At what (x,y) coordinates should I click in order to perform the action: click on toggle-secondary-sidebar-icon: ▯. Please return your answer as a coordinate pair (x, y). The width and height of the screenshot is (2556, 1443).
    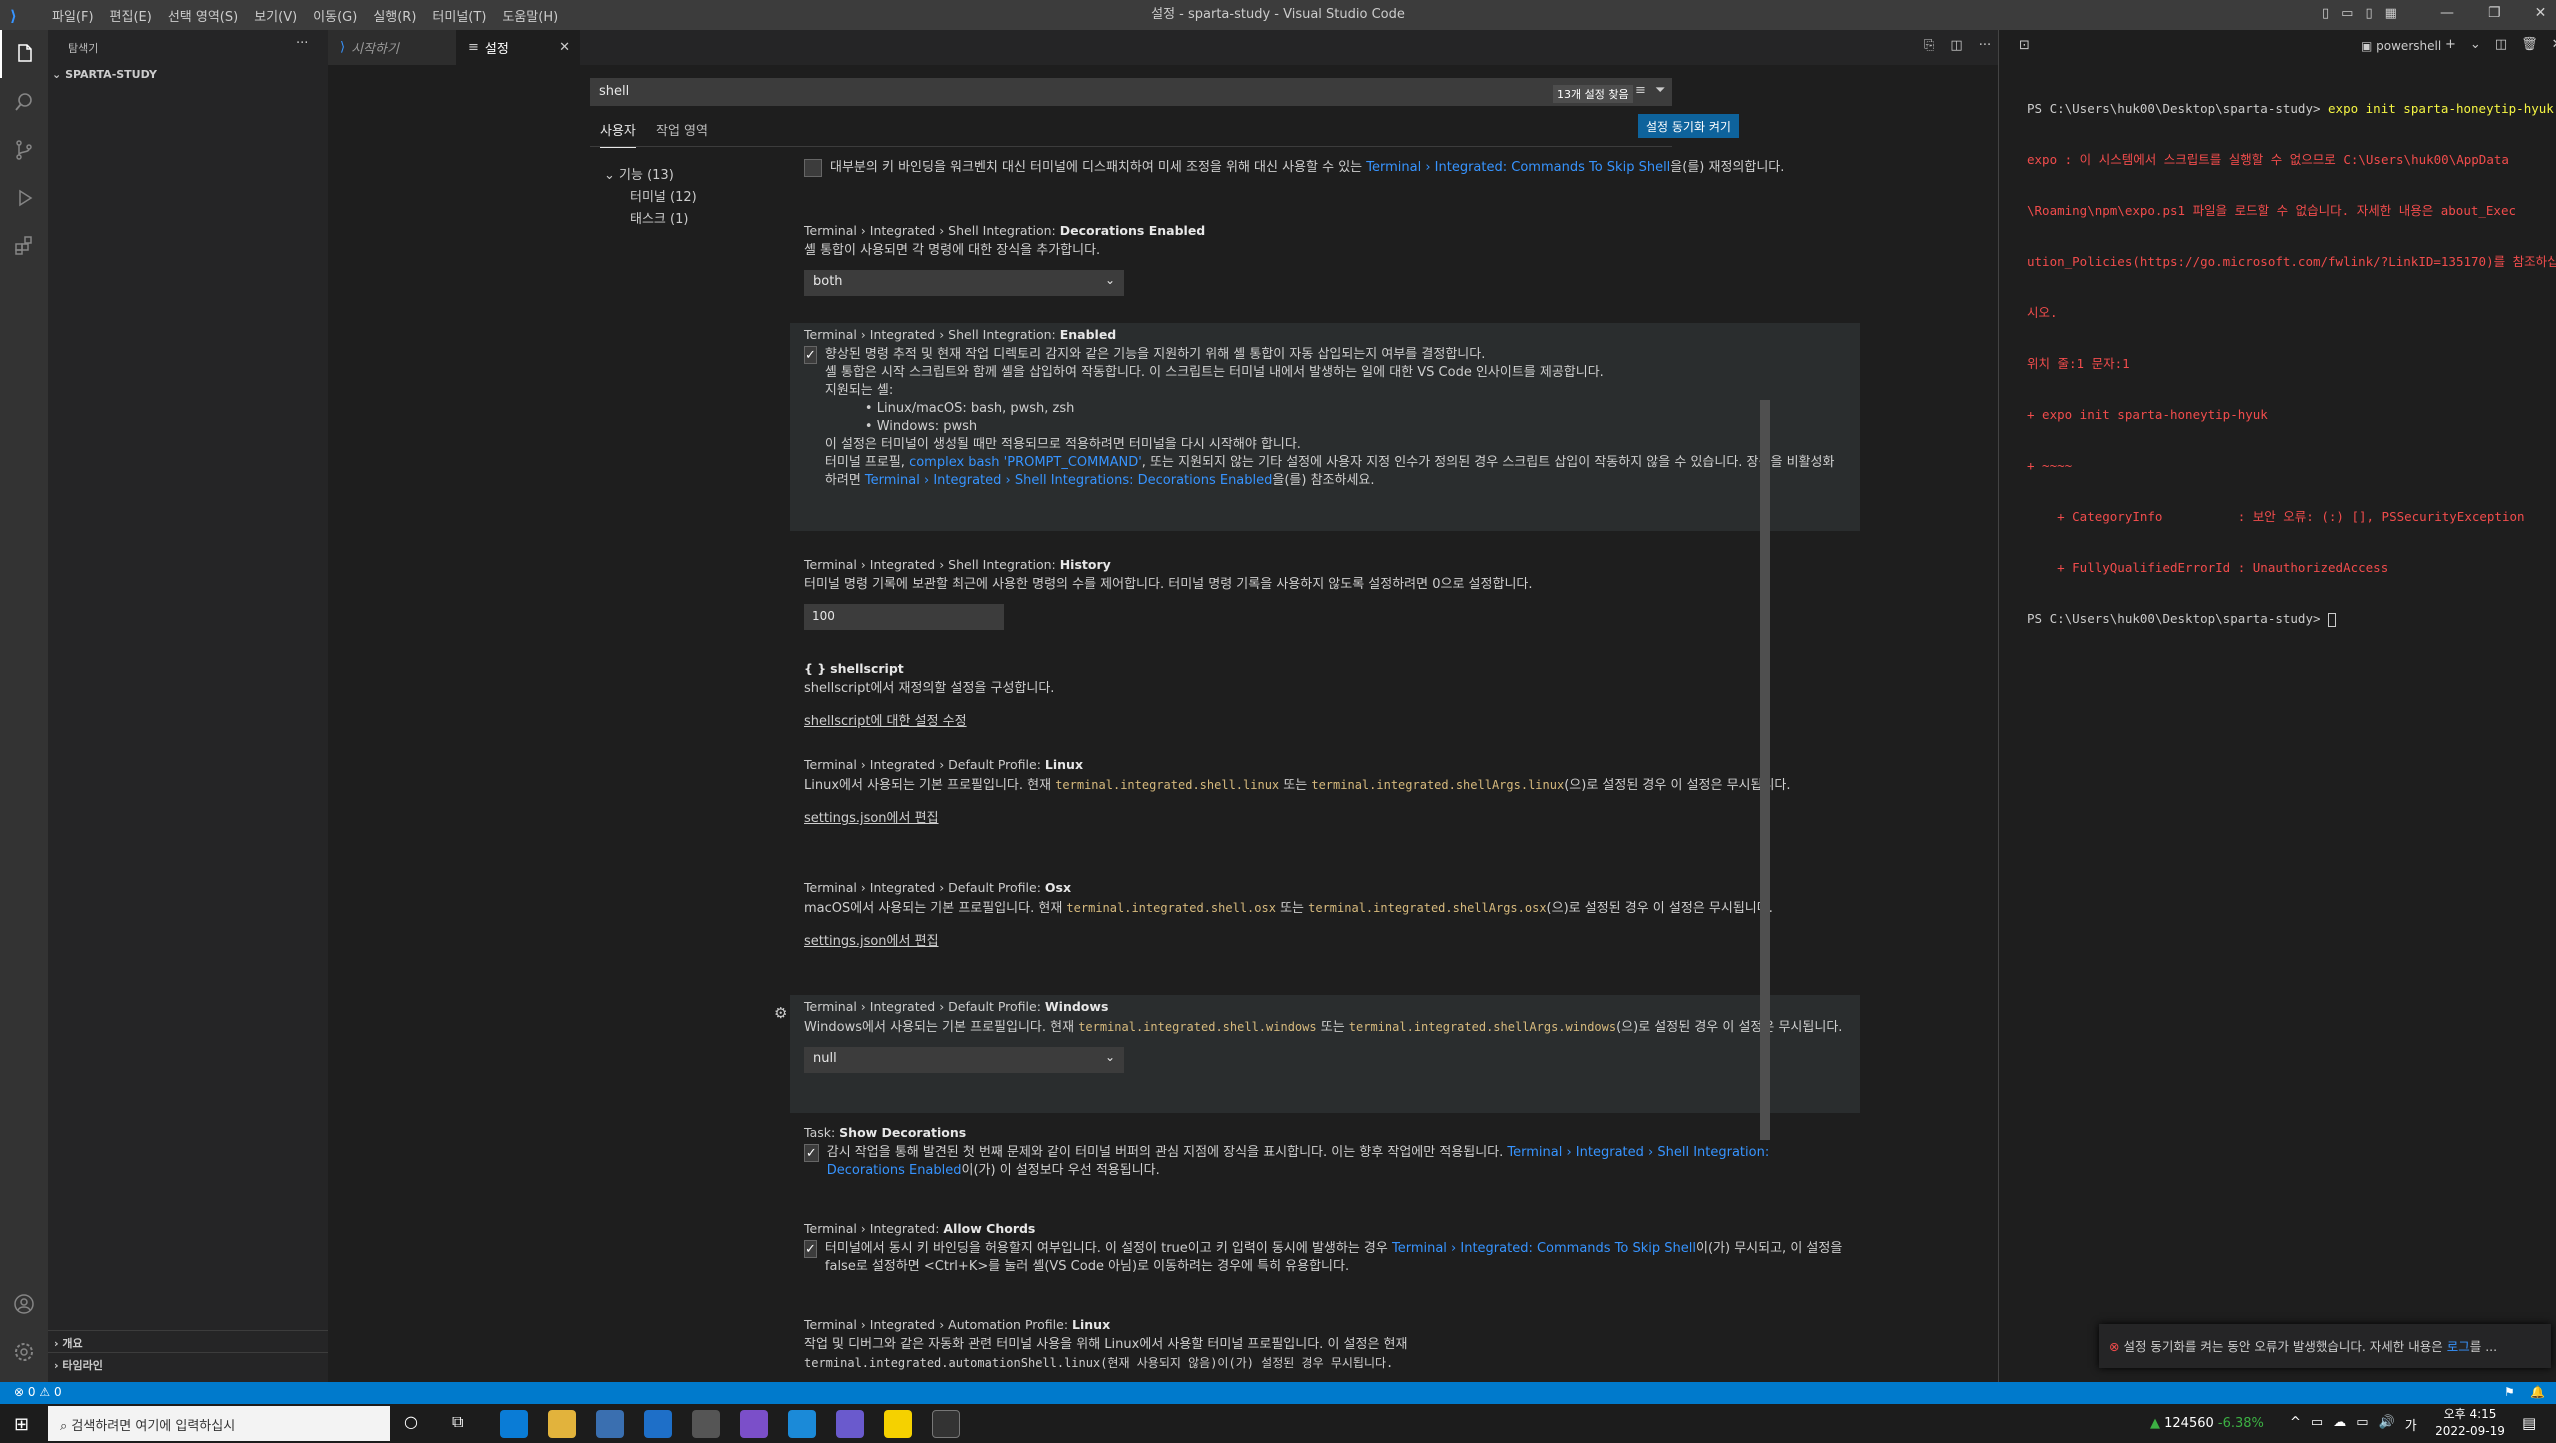
    Looking at the image, I should click on (2368, 13).